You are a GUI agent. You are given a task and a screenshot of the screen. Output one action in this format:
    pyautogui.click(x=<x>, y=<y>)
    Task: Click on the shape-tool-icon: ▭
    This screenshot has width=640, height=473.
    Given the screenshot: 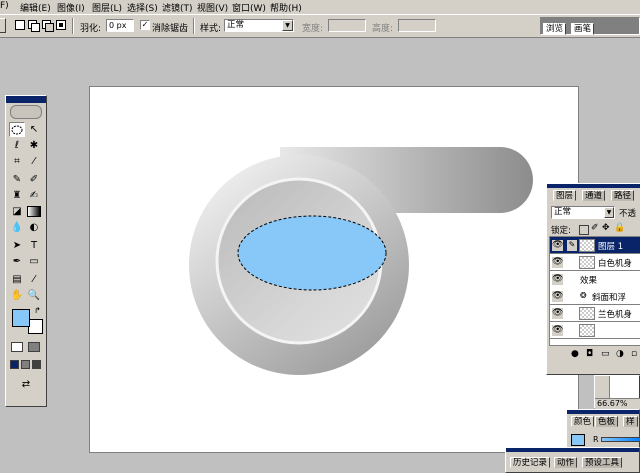 What is the action you would take?
    pyautogui.click(x=34, y=261)
    